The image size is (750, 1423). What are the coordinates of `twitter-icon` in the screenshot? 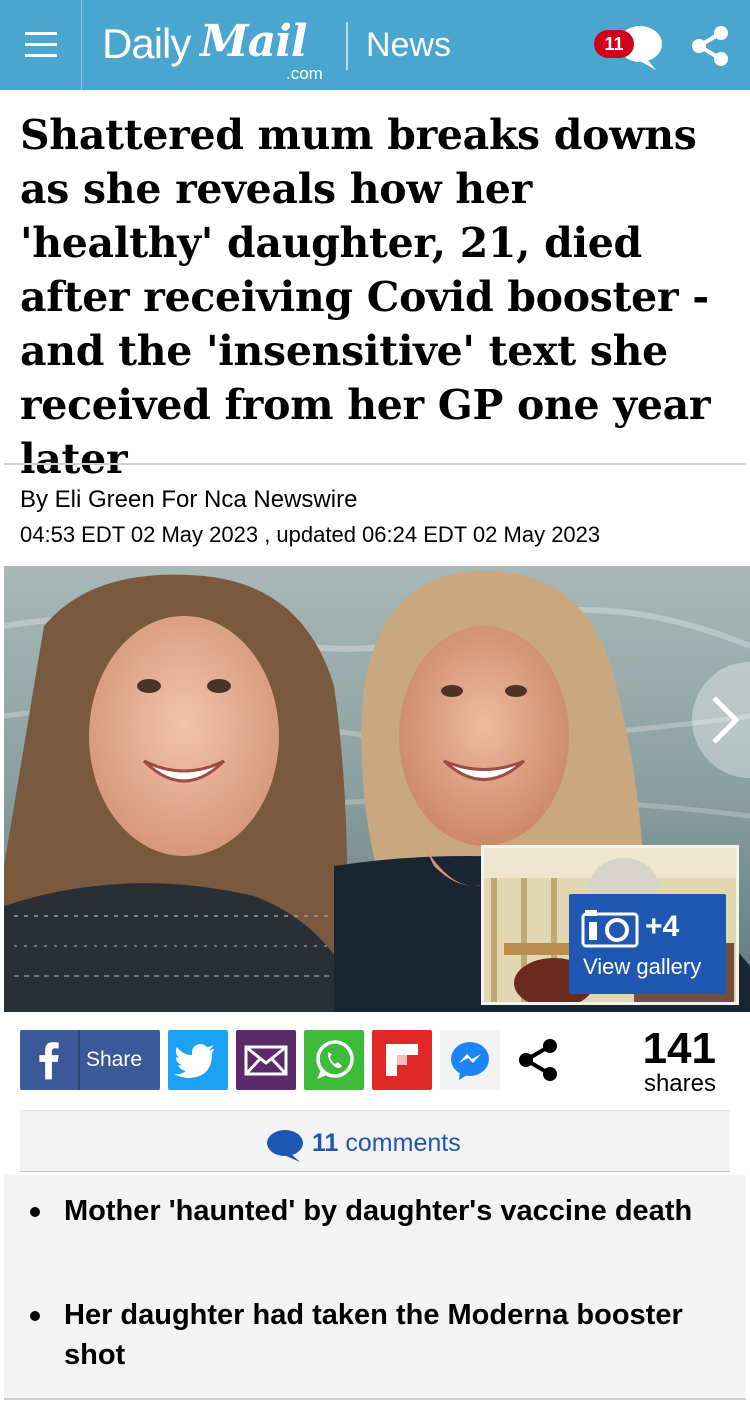 It's located at (194, 1061).